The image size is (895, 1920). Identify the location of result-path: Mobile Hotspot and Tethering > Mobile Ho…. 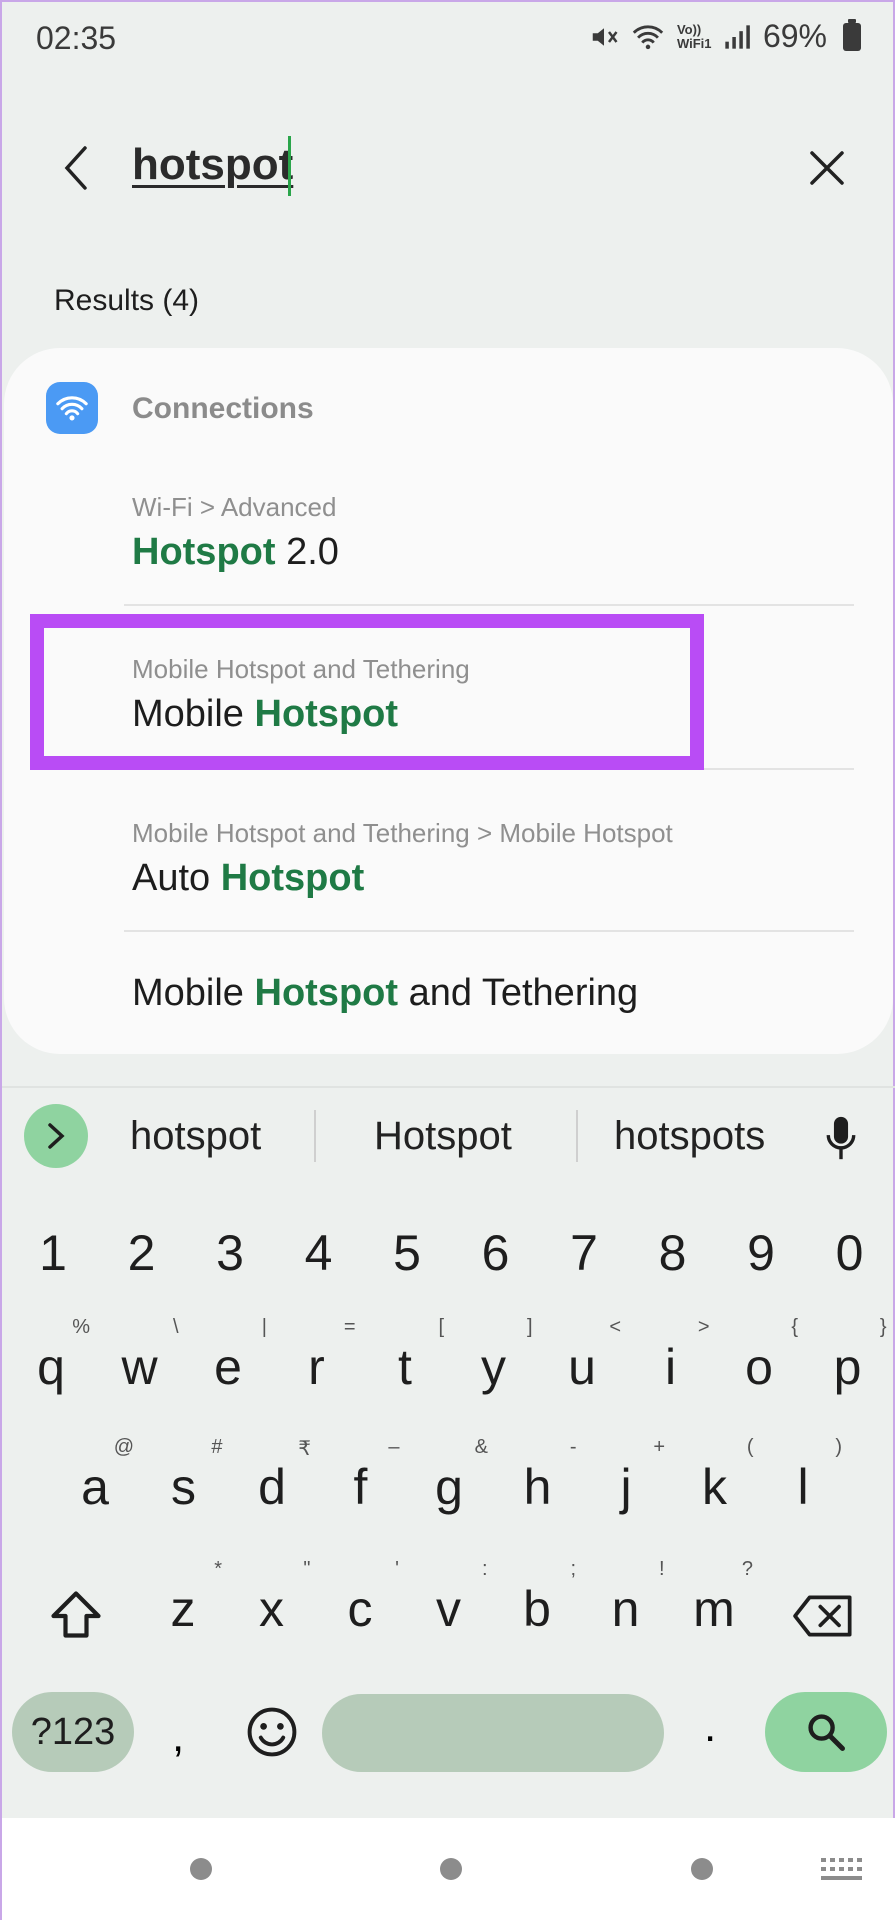
(402, 833).